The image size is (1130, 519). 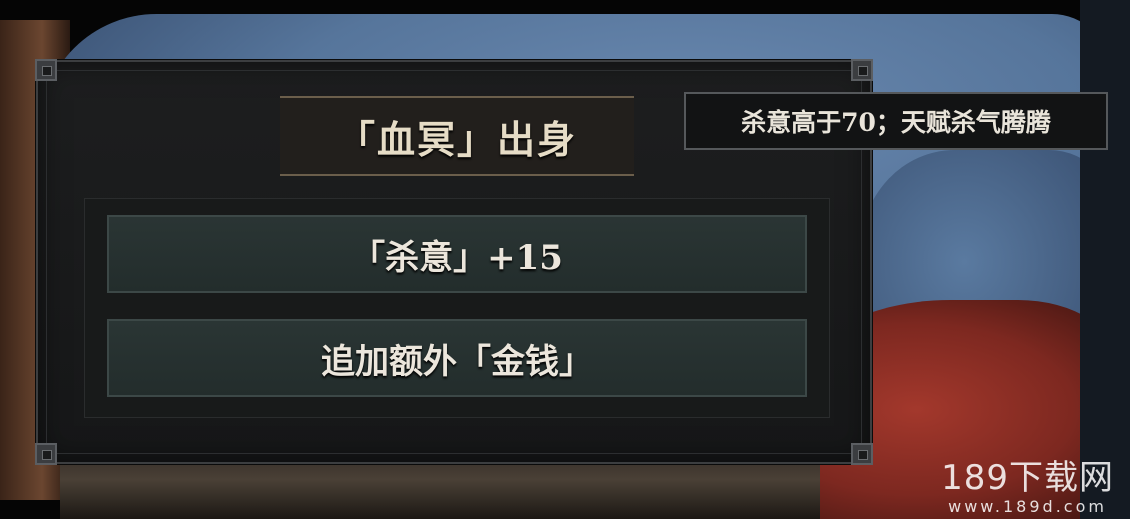 I want to click on option-button-kill-intent: 「杀意」+15, so click(x=457, y=254).